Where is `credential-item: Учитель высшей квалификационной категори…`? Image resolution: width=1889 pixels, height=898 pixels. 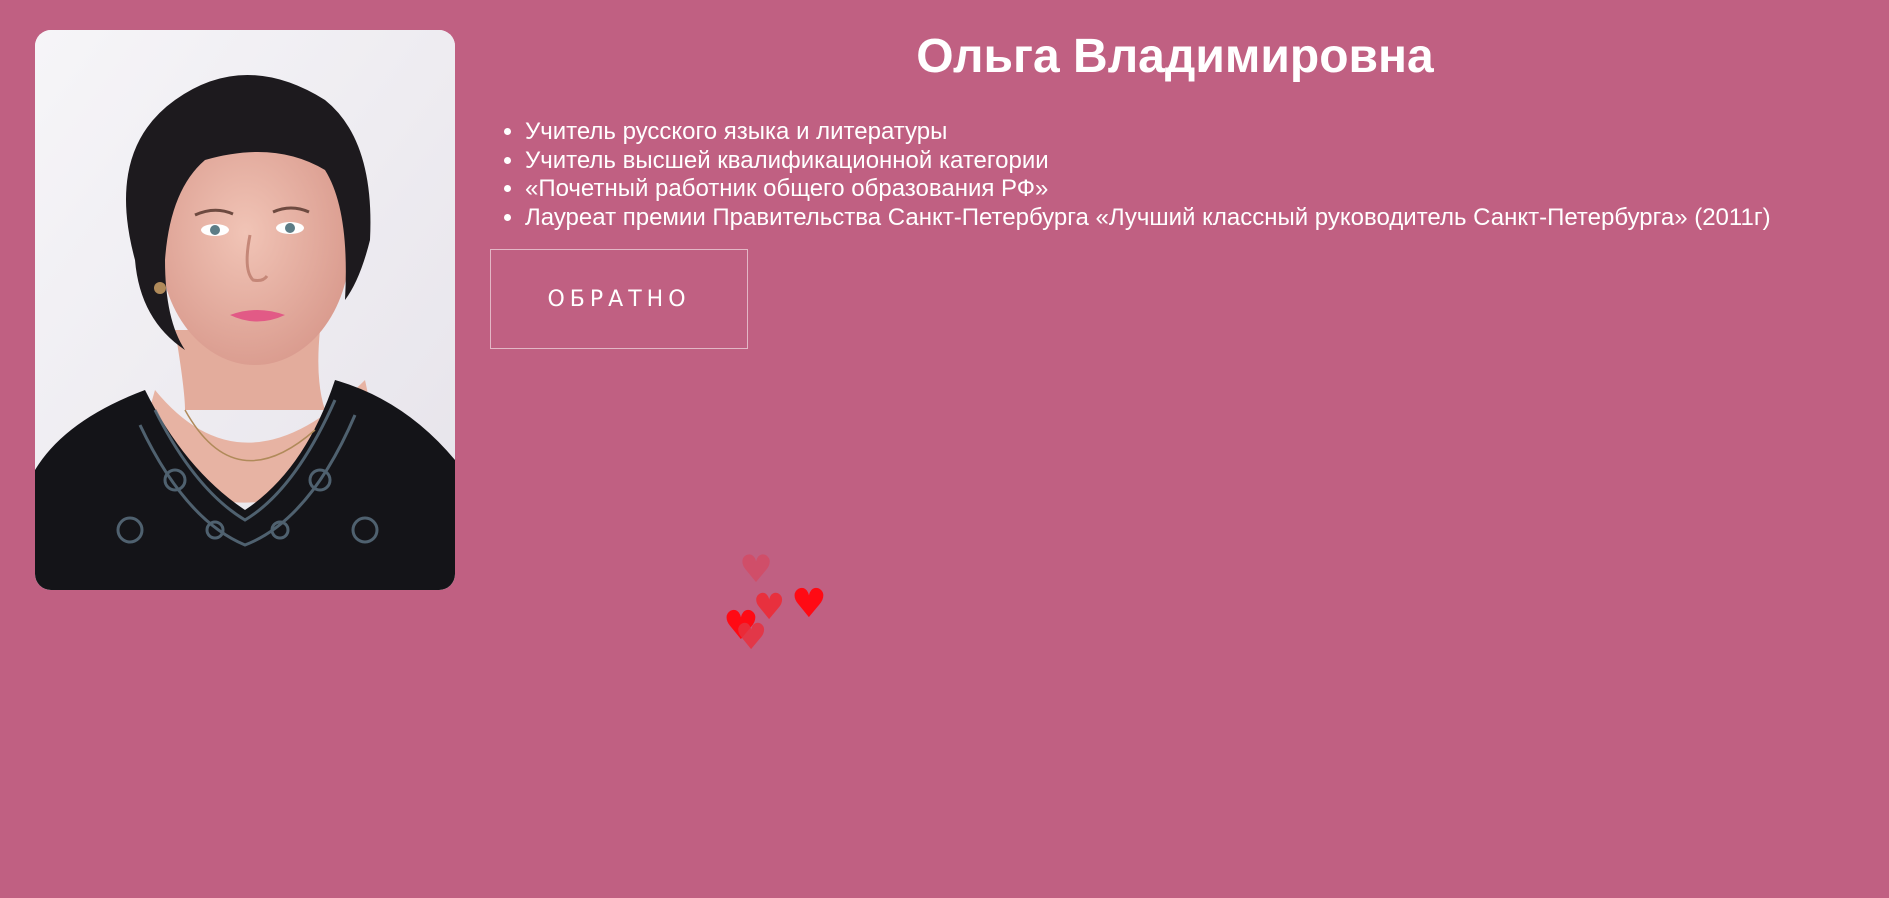
credential-item: Учитель высшей квалификационной категори… is located at coordinates (1148, 161).